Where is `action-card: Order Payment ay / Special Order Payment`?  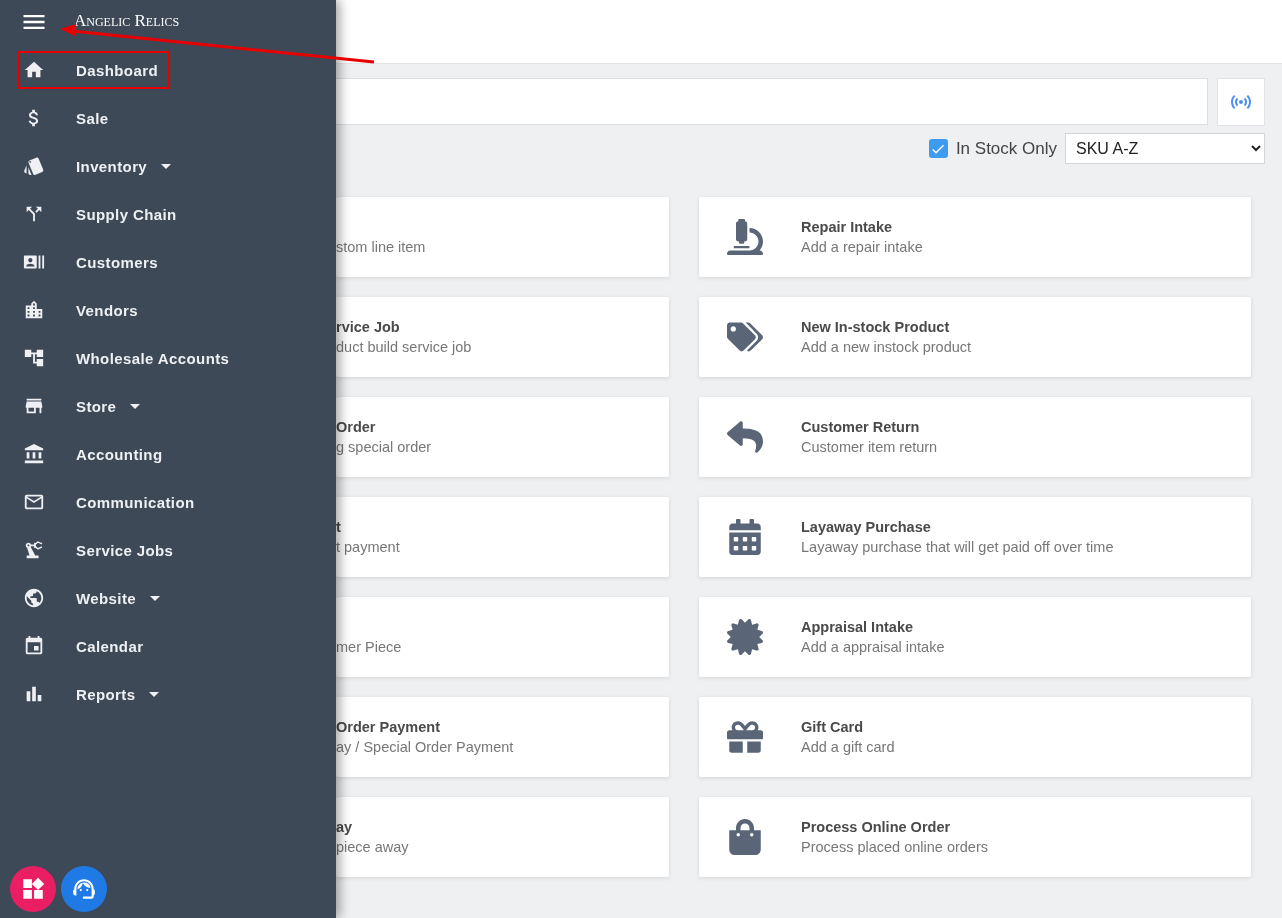
action-card: Order Payment ay / Special Order Payment is located at coordinates (502, 737).